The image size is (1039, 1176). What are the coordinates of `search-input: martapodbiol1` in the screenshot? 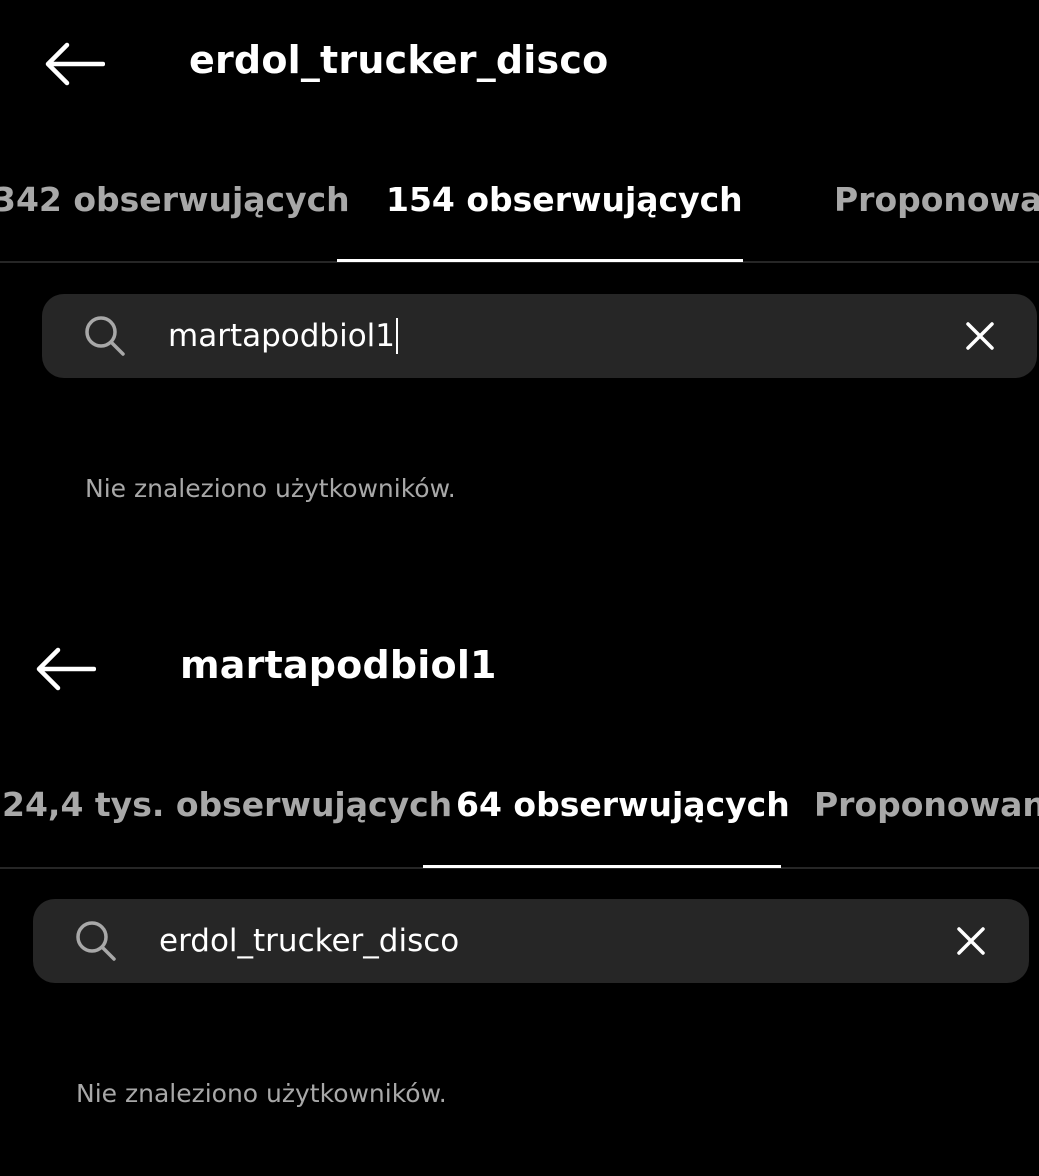 It's located at (539, 336).